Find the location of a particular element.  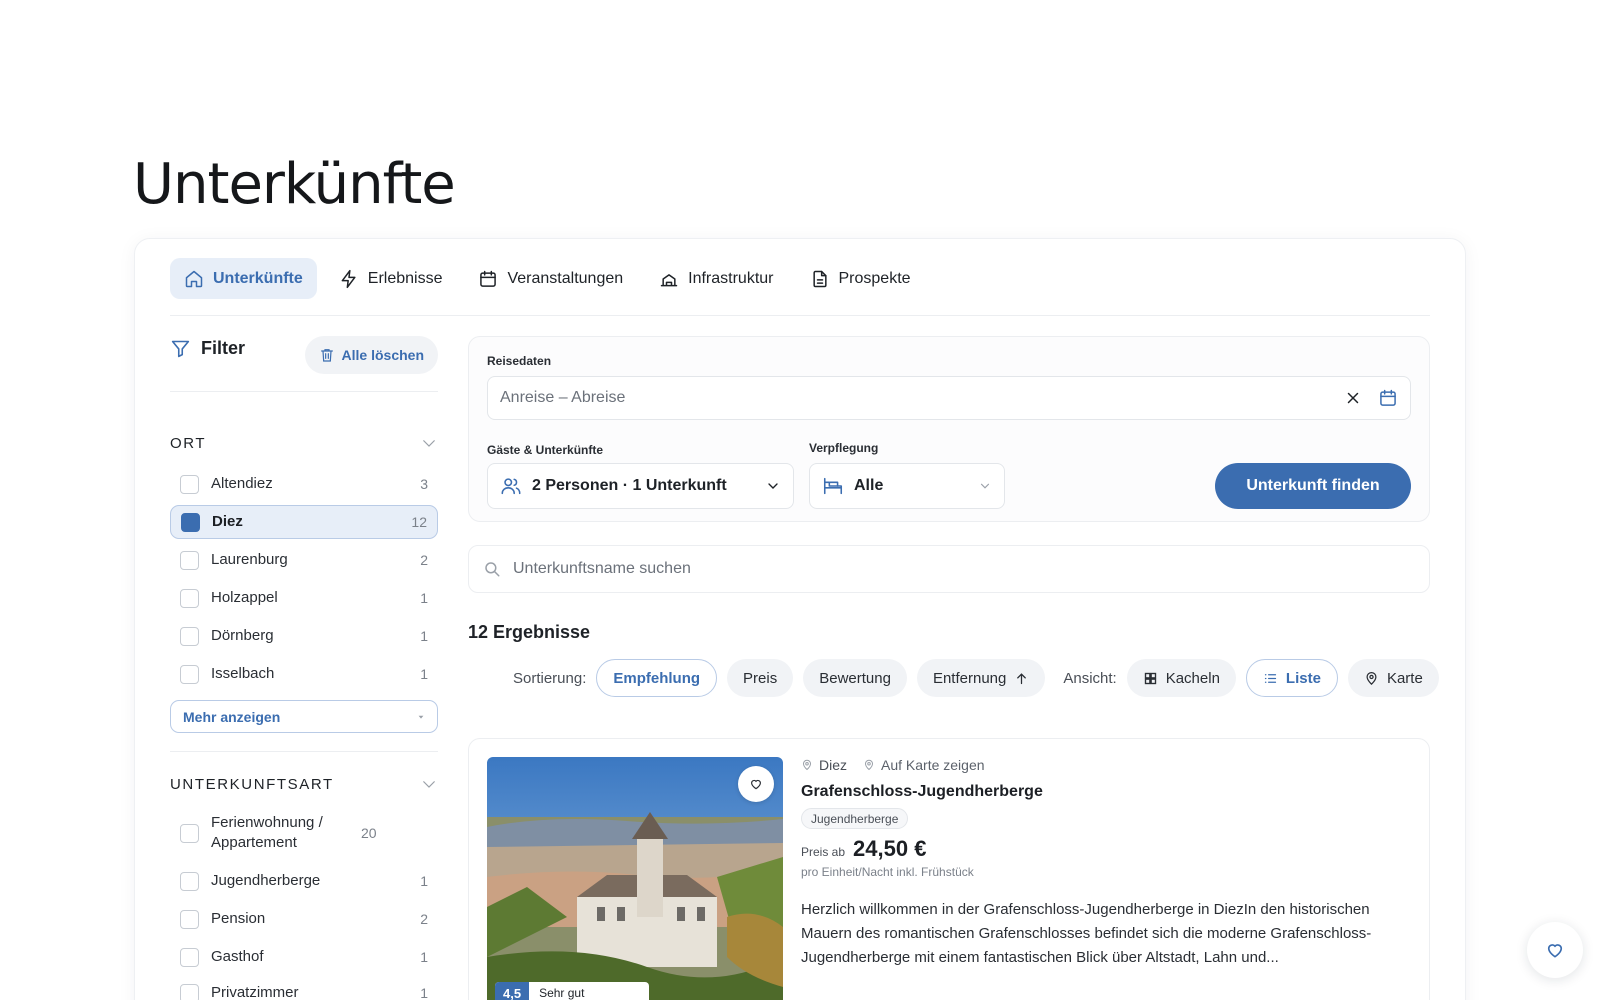

show-more-label: Mehr anzeigen is located at coordinates (232, 716).